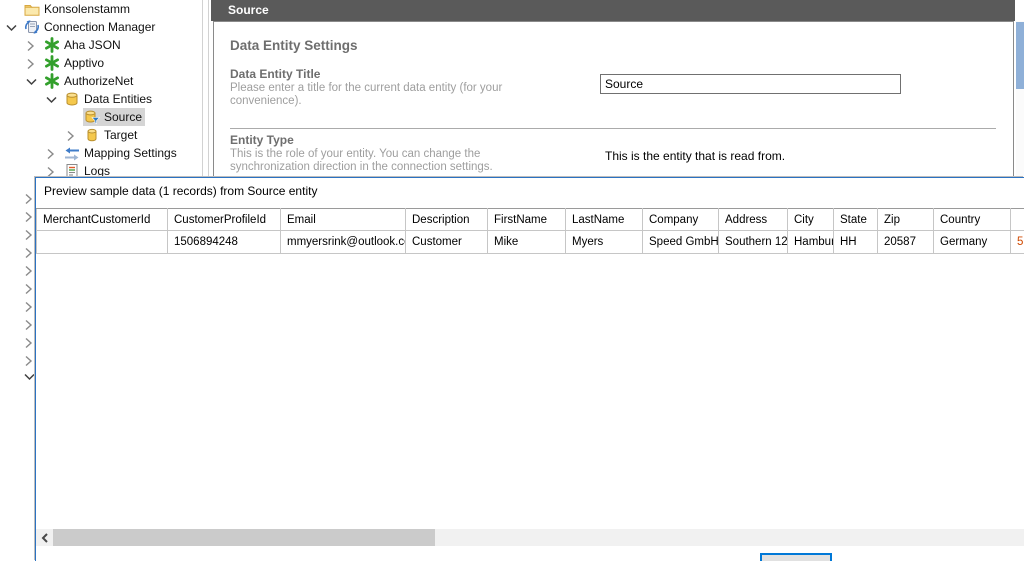 Image resolution: width=1024 pixels, height=561 pixels. I want to click on tree-item-content: AuthorizeNet, so click(89, 81).